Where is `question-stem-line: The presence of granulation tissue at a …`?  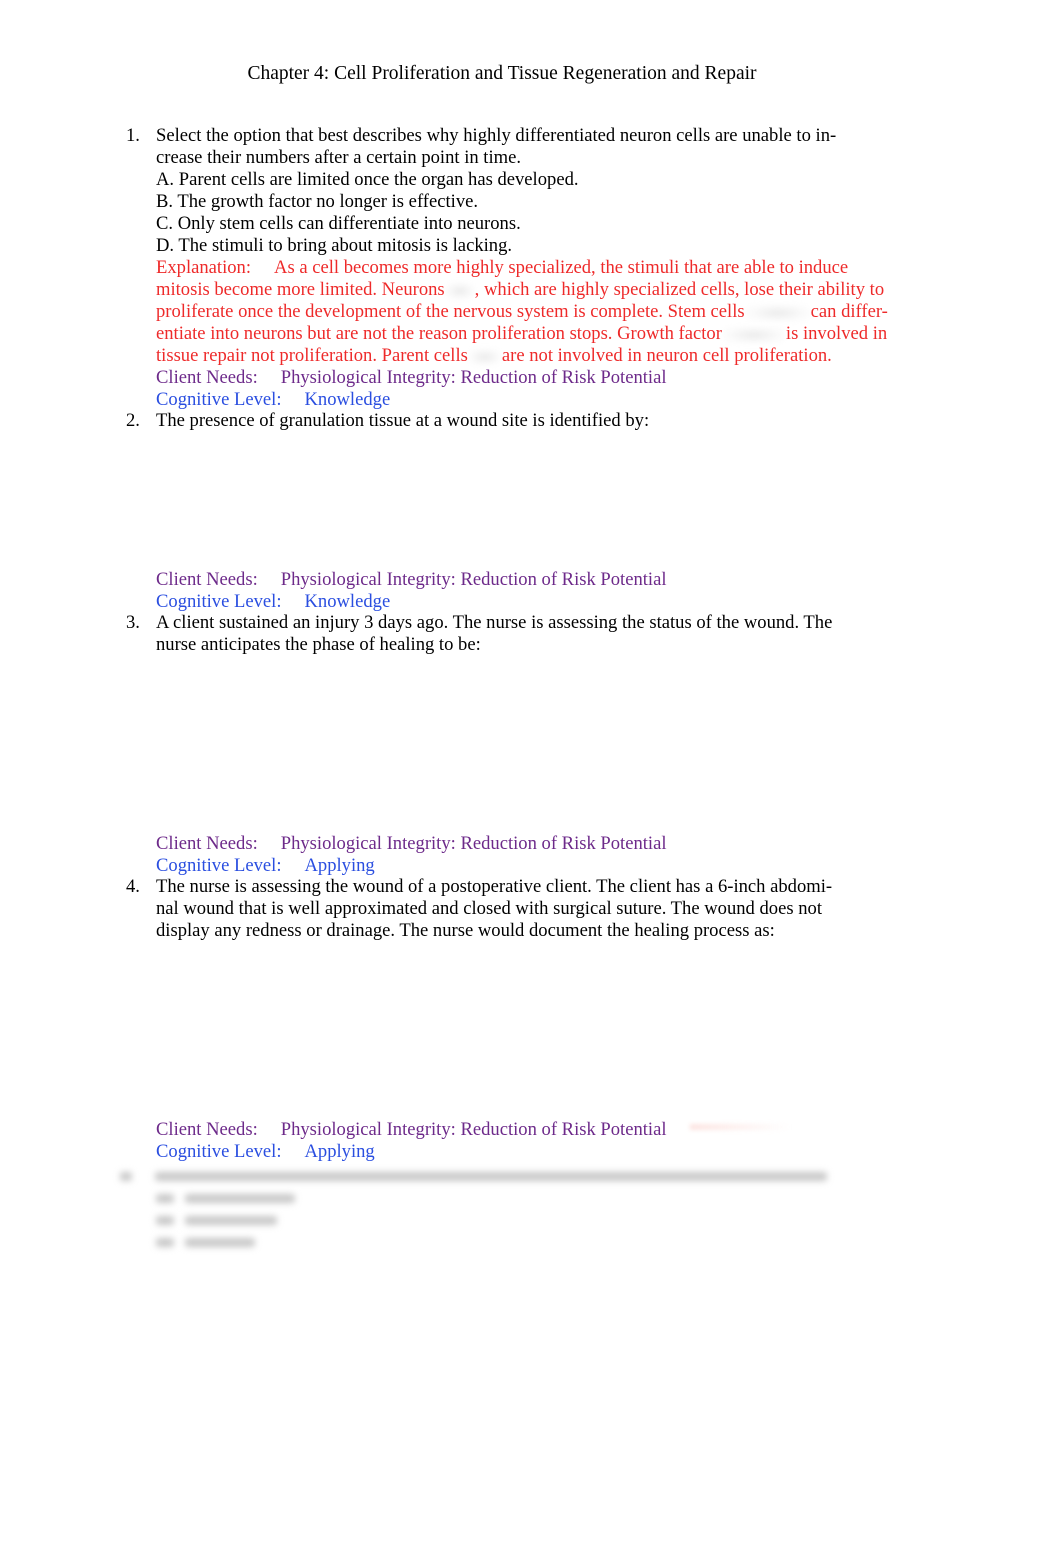 question-stem-line: The presence of granulation tissue at a … is located at coordinates (403, 420).